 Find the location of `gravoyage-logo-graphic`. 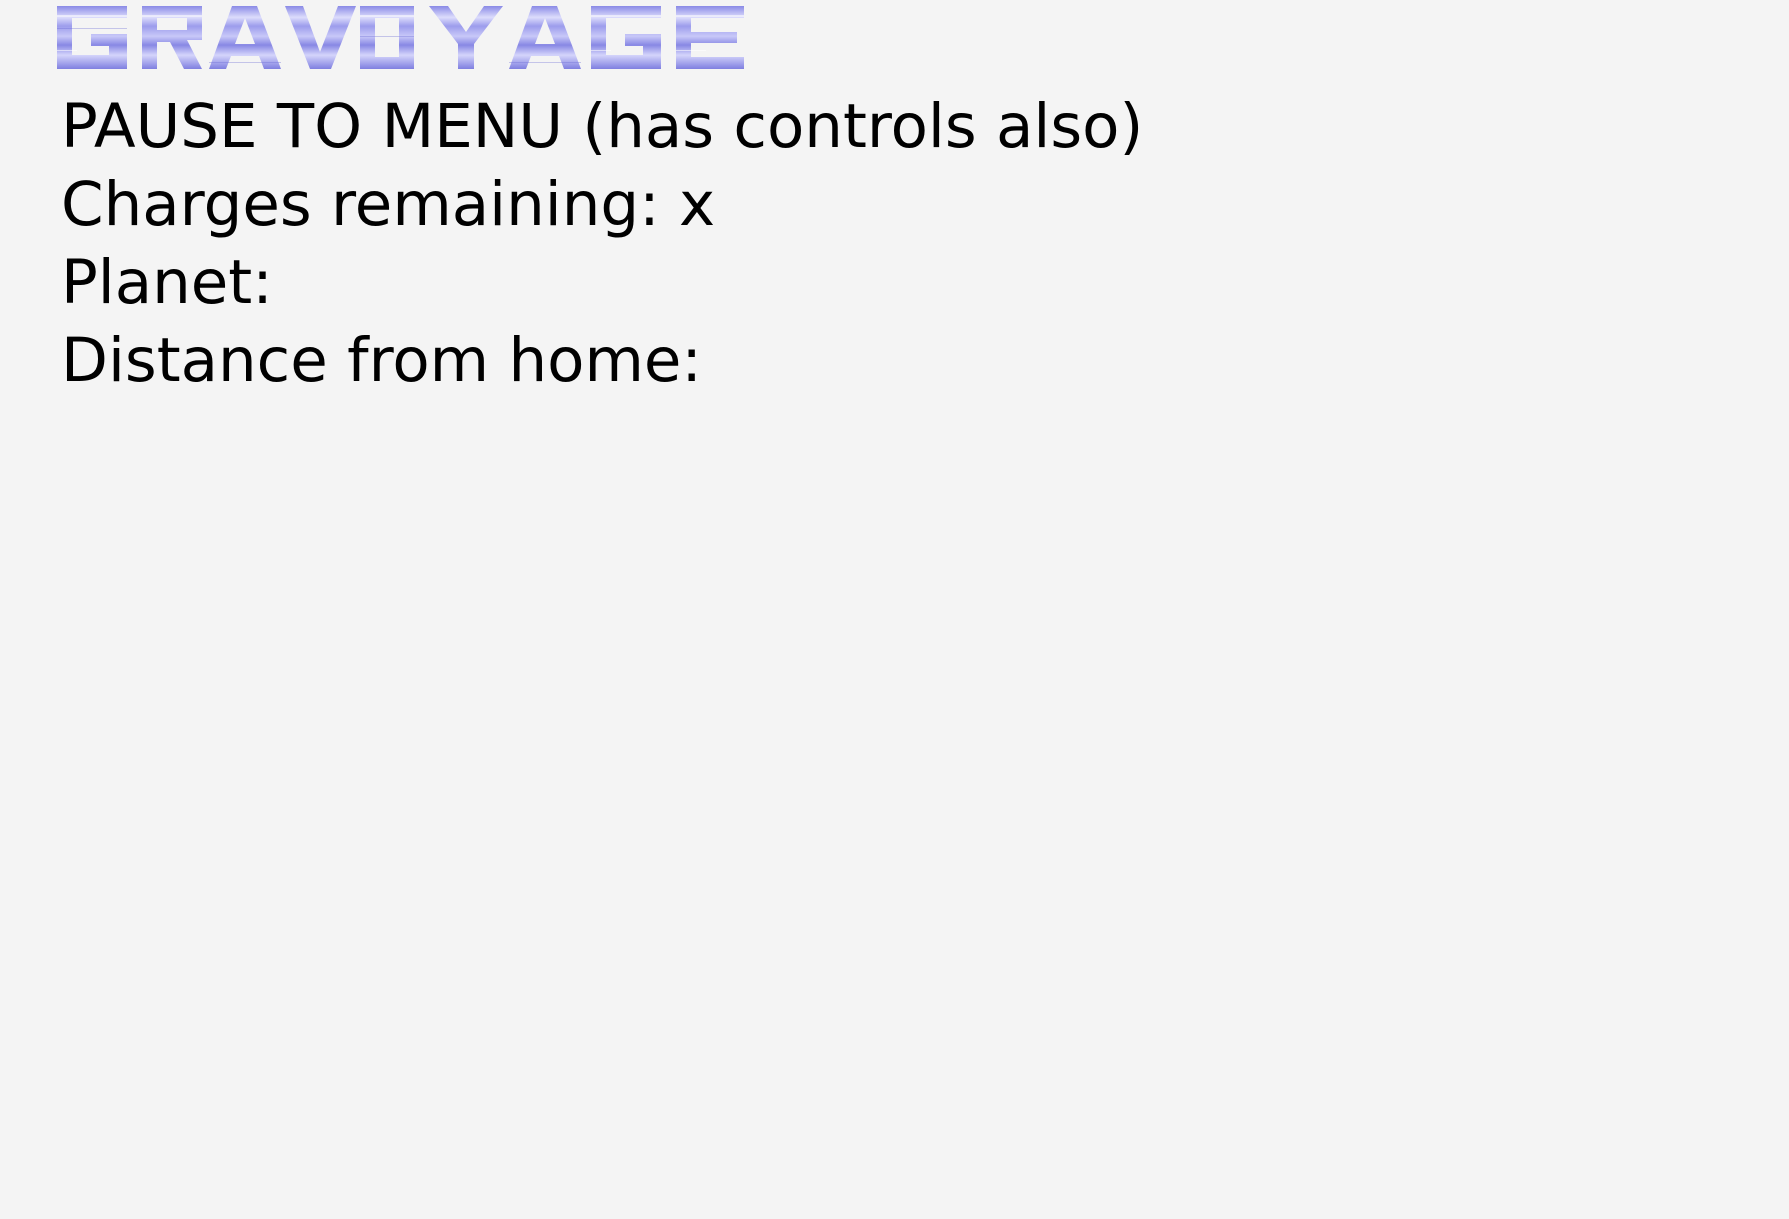

gravoyage-logo-graphic is located at coordinates (400, 37).